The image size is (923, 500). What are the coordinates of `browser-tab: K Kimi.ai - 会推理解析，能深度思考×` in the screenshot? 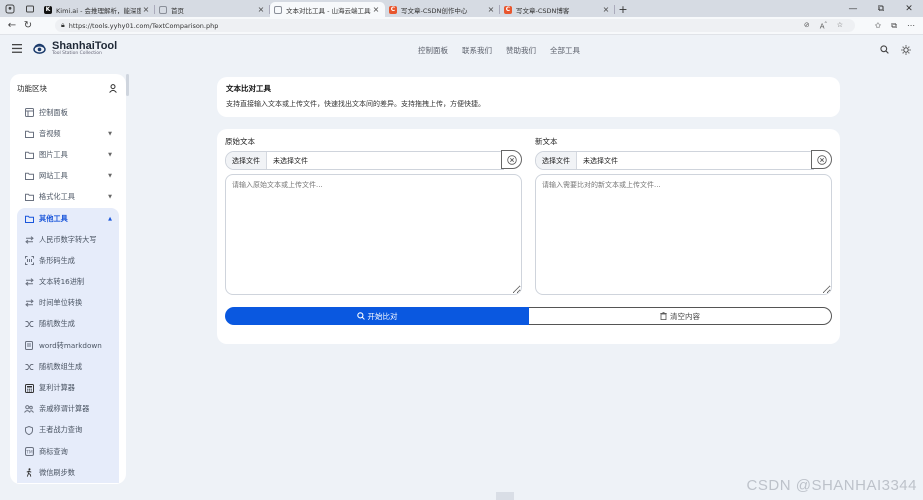 It's located at (97, 9).